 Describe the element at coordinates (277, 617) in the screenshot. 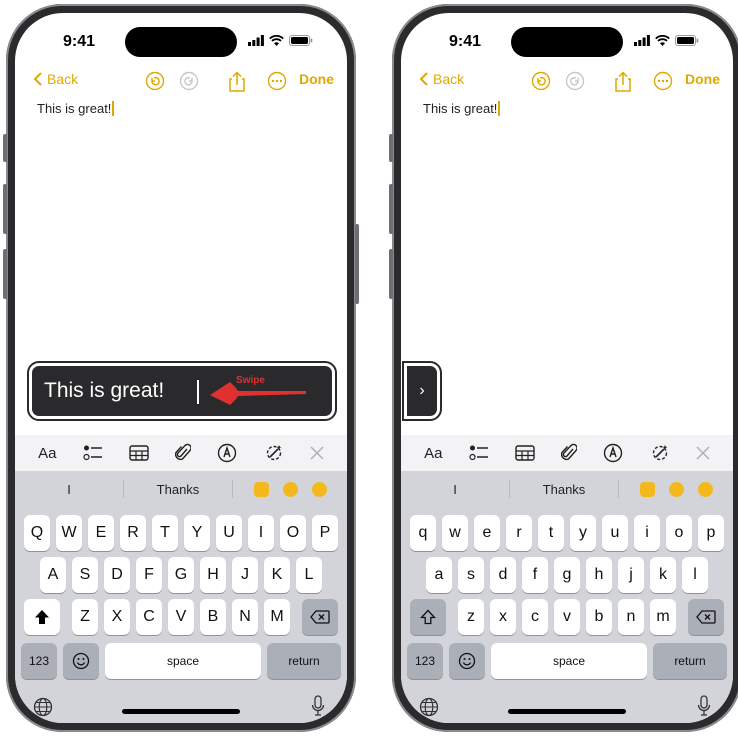

I see `key: M` at that location.